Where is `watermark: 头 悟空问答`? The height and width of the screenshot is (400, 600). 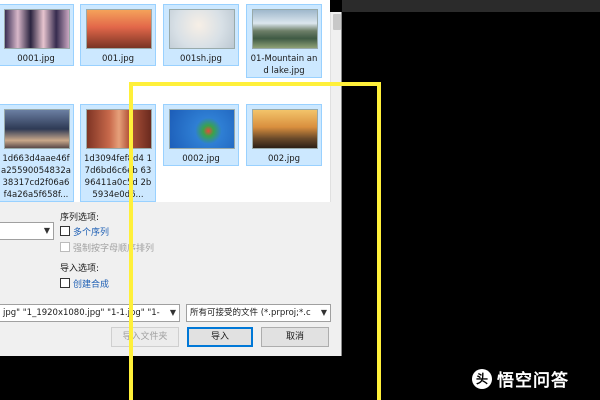 watermark: 头 悟空问答 is located at coordinates (520, 378).